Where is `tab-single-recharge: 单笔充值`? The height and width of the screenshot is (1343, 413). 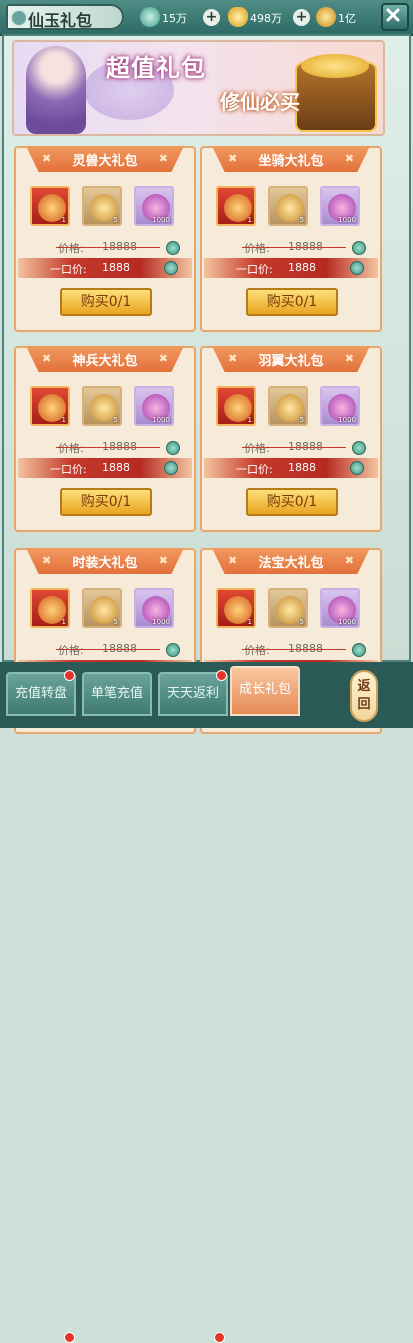
tab-single-recharge: 单笔充值 is located at coordinates (117, 694).